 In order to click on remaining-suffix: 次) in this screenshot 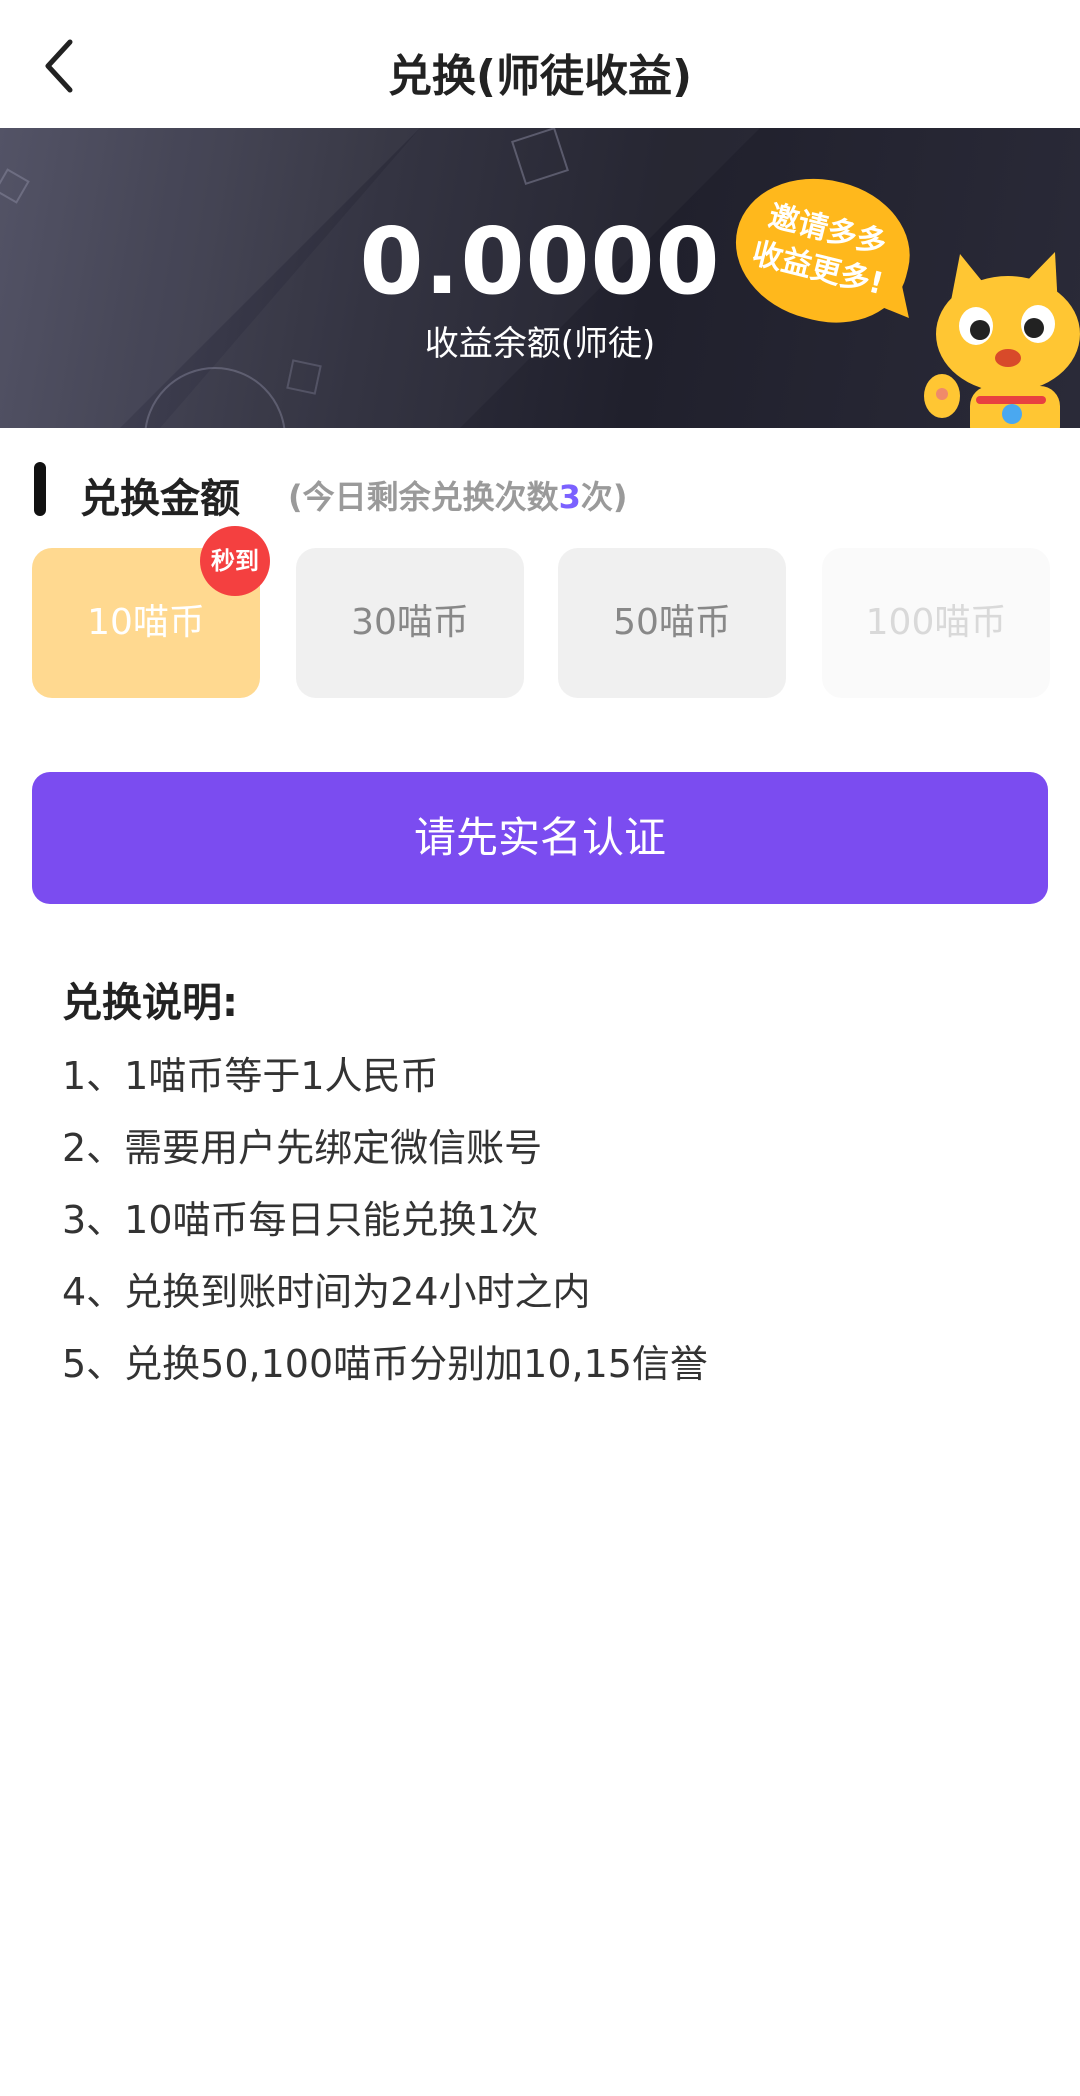, I will do `click(604, 497)`.